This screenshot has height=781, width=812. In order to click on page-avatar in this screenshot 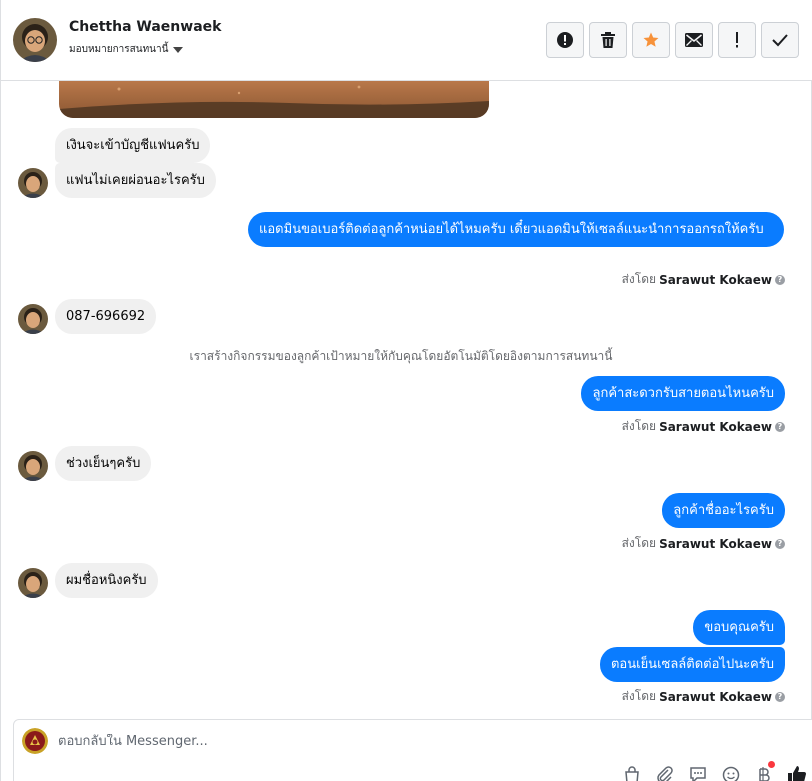, I will do `click(35, 741)`.